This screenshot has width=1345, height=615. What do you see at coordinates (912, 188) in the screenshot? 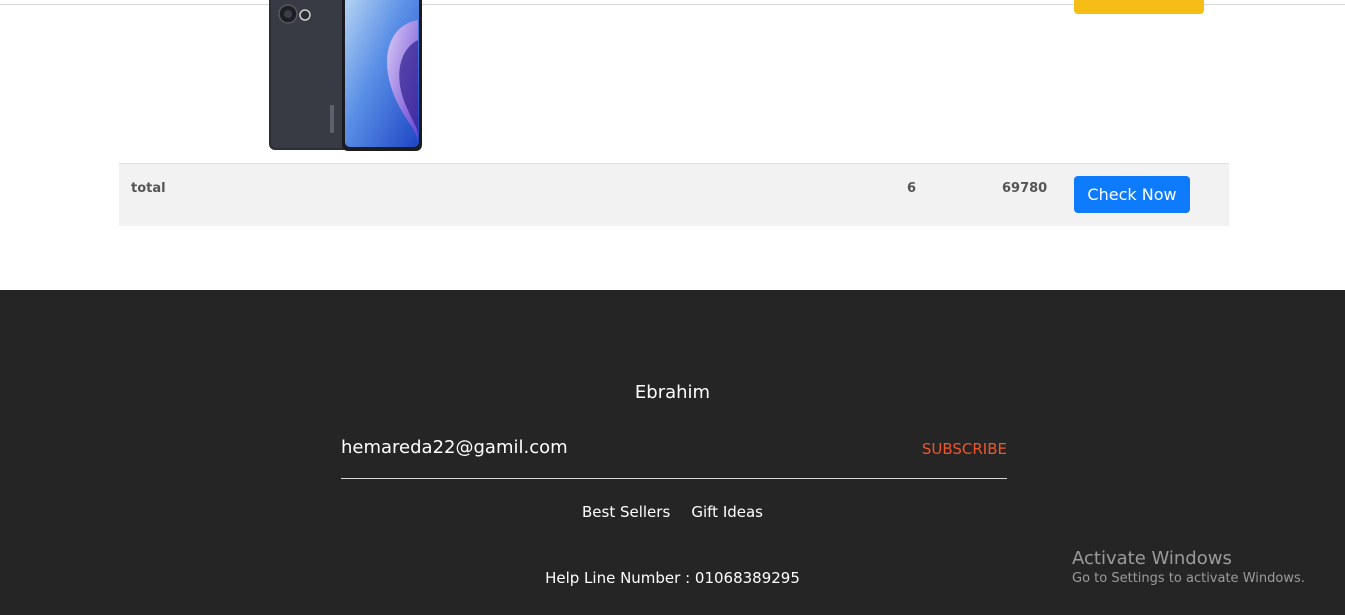
I see `total-quantity: 6` at bounding box center [912, 188].